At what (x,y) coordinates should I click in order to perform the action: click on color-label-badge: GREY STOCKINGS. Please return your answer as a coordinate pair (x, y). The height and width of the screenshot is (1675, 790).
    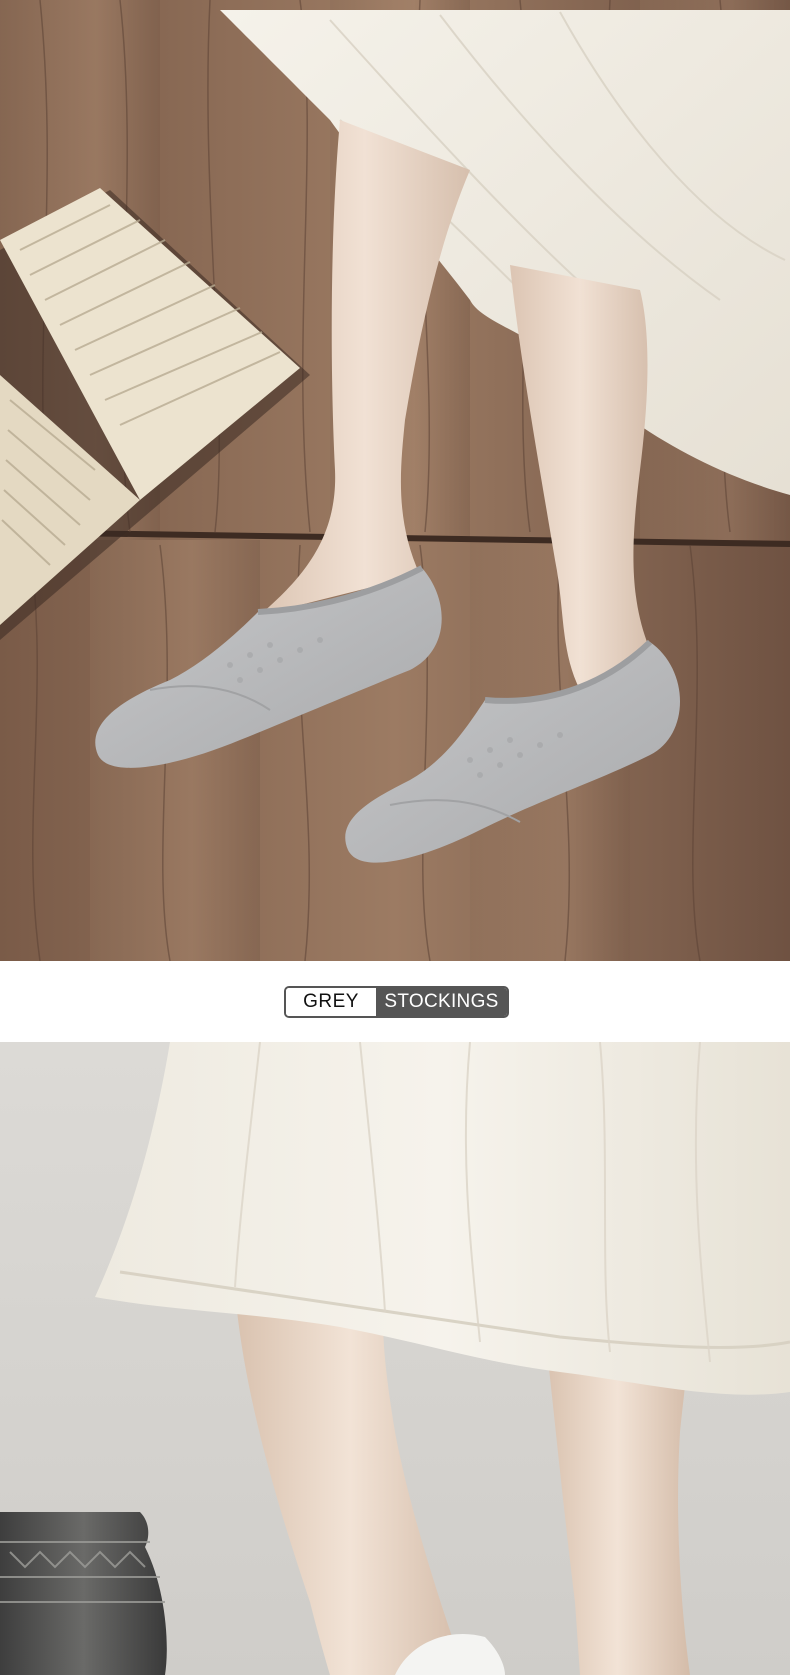
    Looking at the image, I should click on (396, 1002).